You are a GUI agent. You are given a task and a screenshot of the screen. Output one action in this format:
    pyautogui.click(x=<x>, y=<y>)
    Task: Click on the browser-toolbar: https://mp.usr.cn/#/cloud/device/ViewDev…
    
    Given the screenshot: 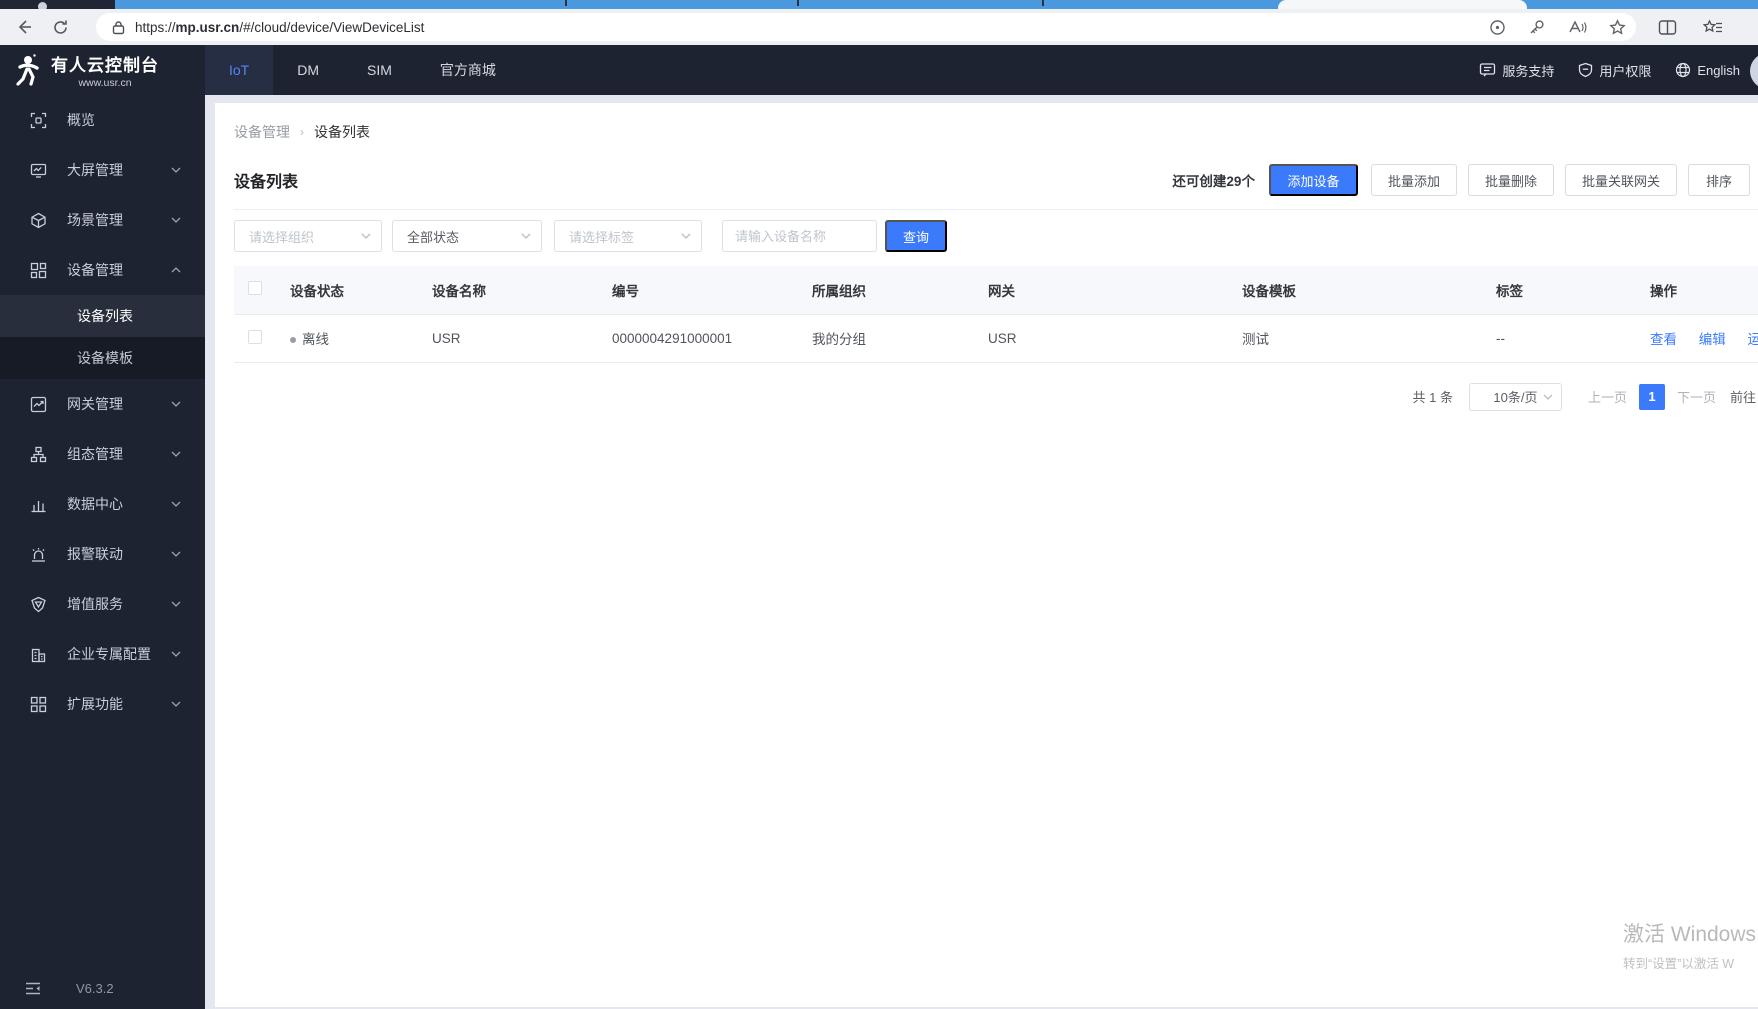 What is the action you would take?
    pyautogui.click(x=879, y=27)
    